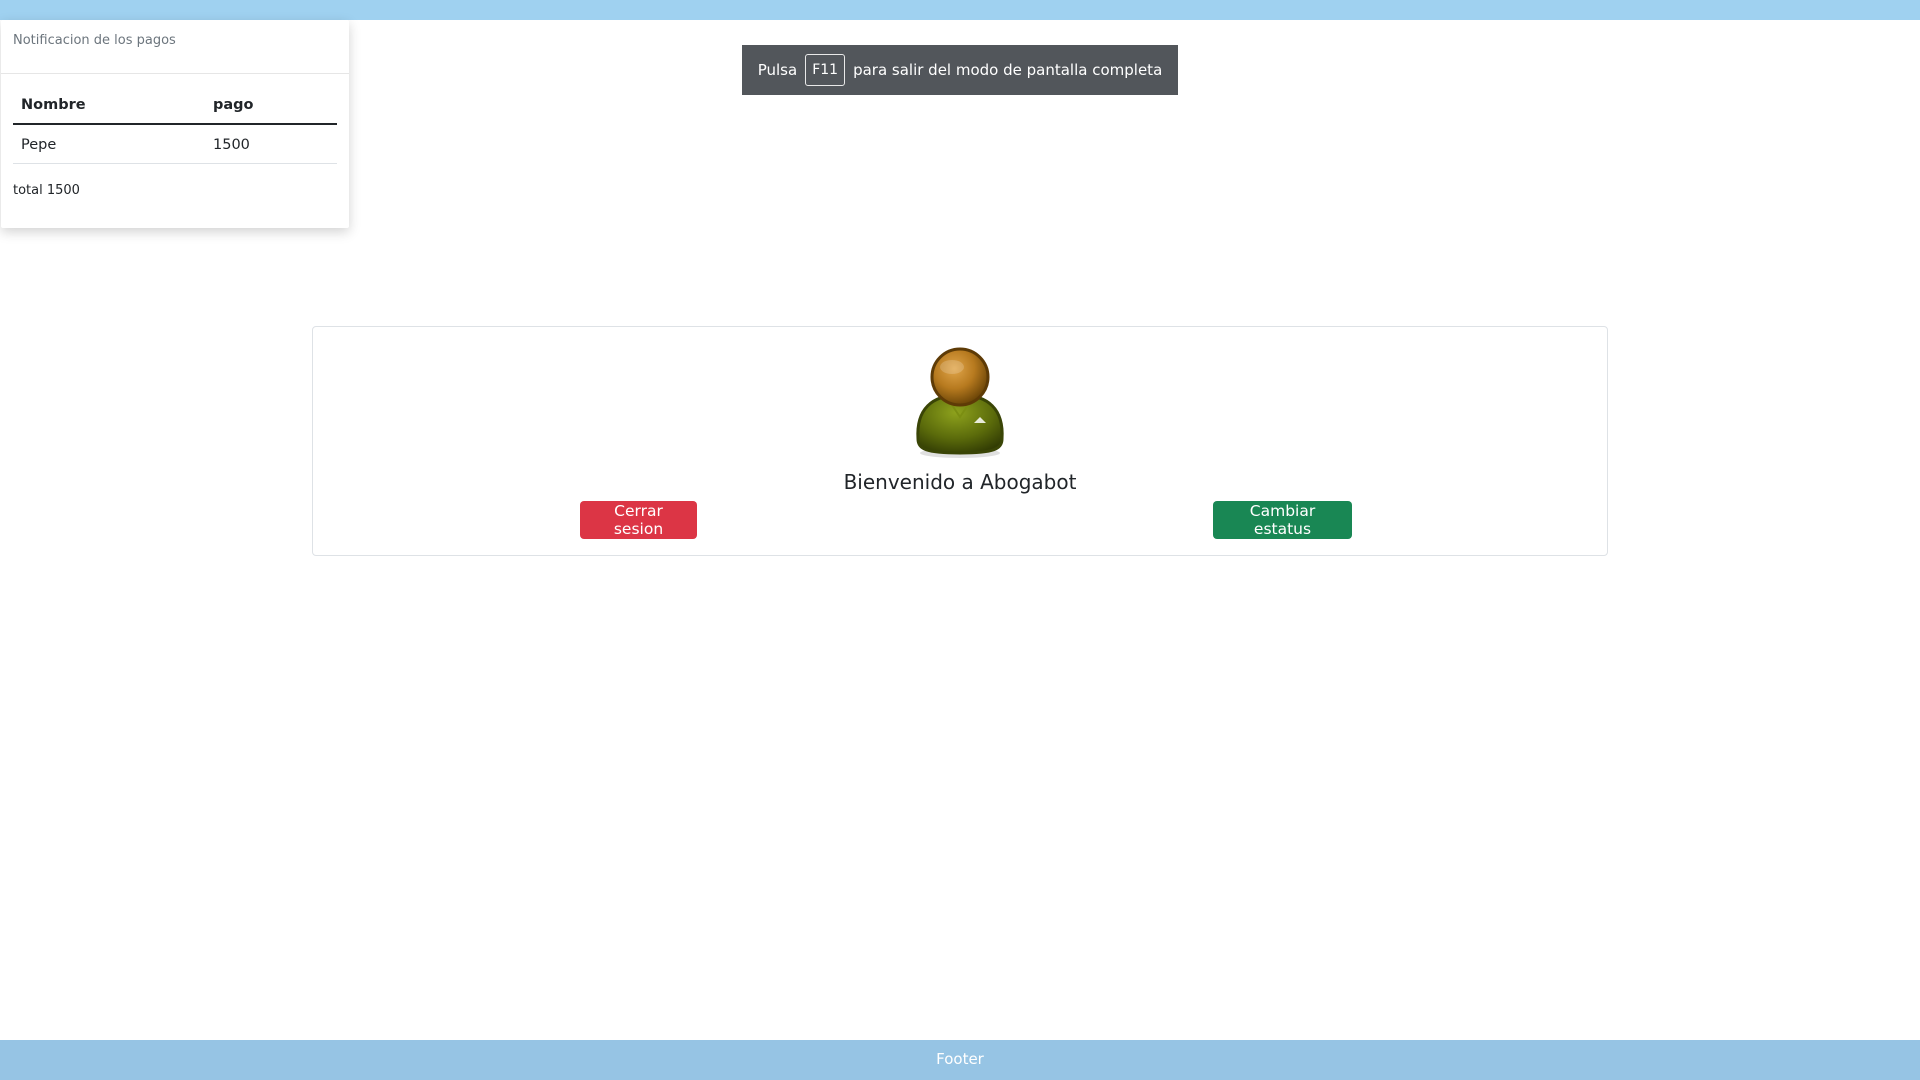 The height and width of the screenshot is (1080, 1920). What do you see at coordinates (271, 144) in the screenshot?
I see `cell-pago: 1500` at bounding box center [271, 144].